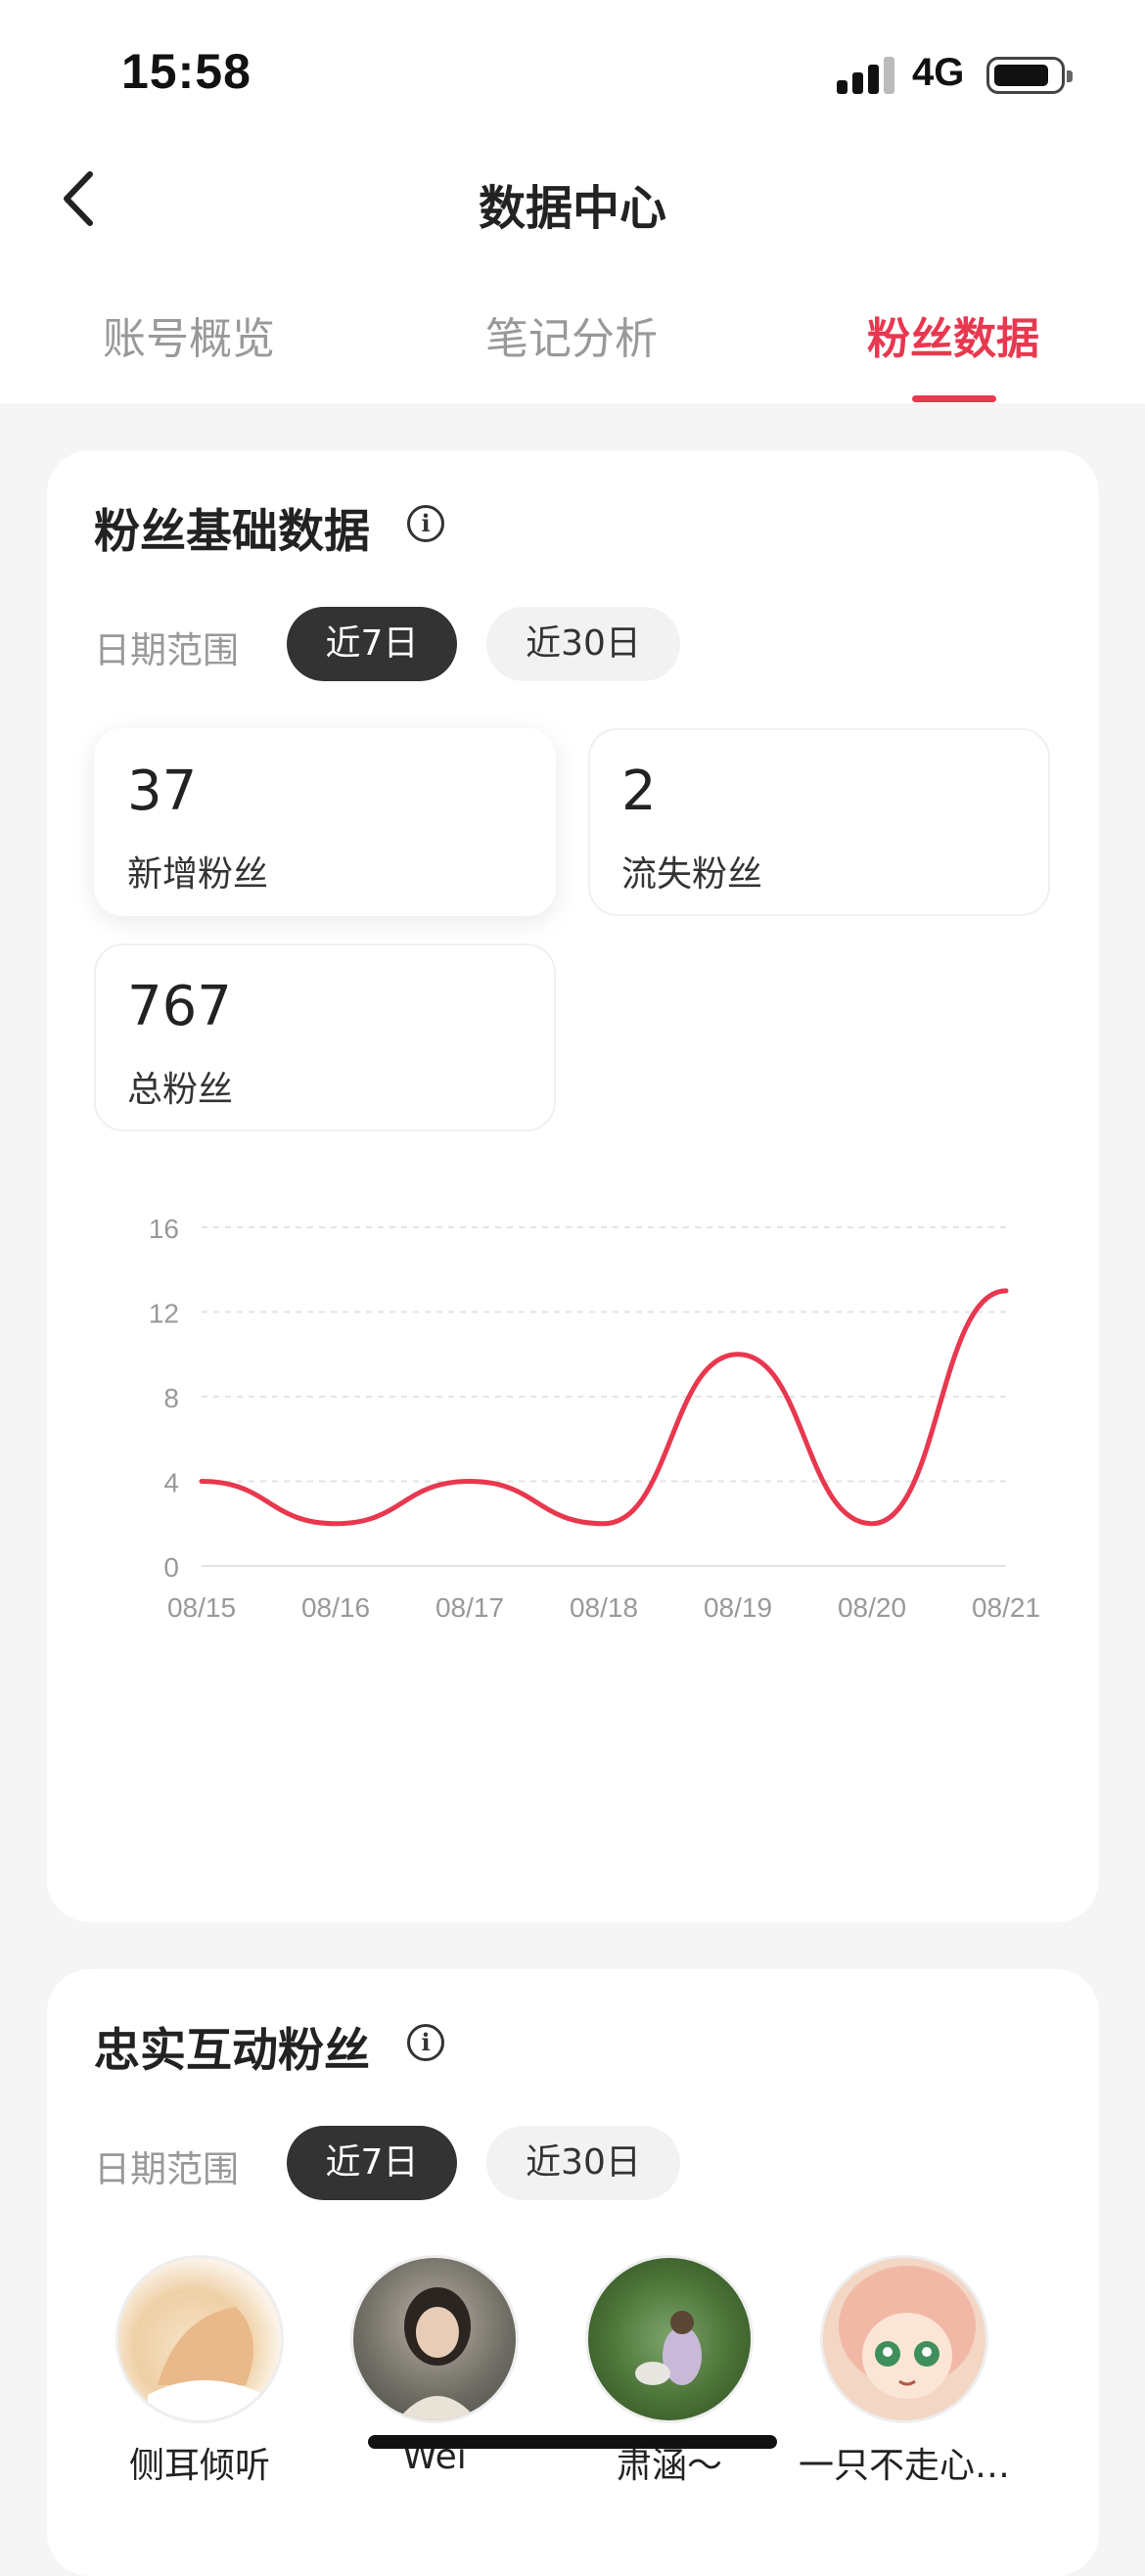 The width and height of the screenshot is (1145, 2576). What do you see at coordinates (819, 822) in the screenshot?
I see `stat-lost-fans: 2 流失粉丝` at bounding box center [819, 822].